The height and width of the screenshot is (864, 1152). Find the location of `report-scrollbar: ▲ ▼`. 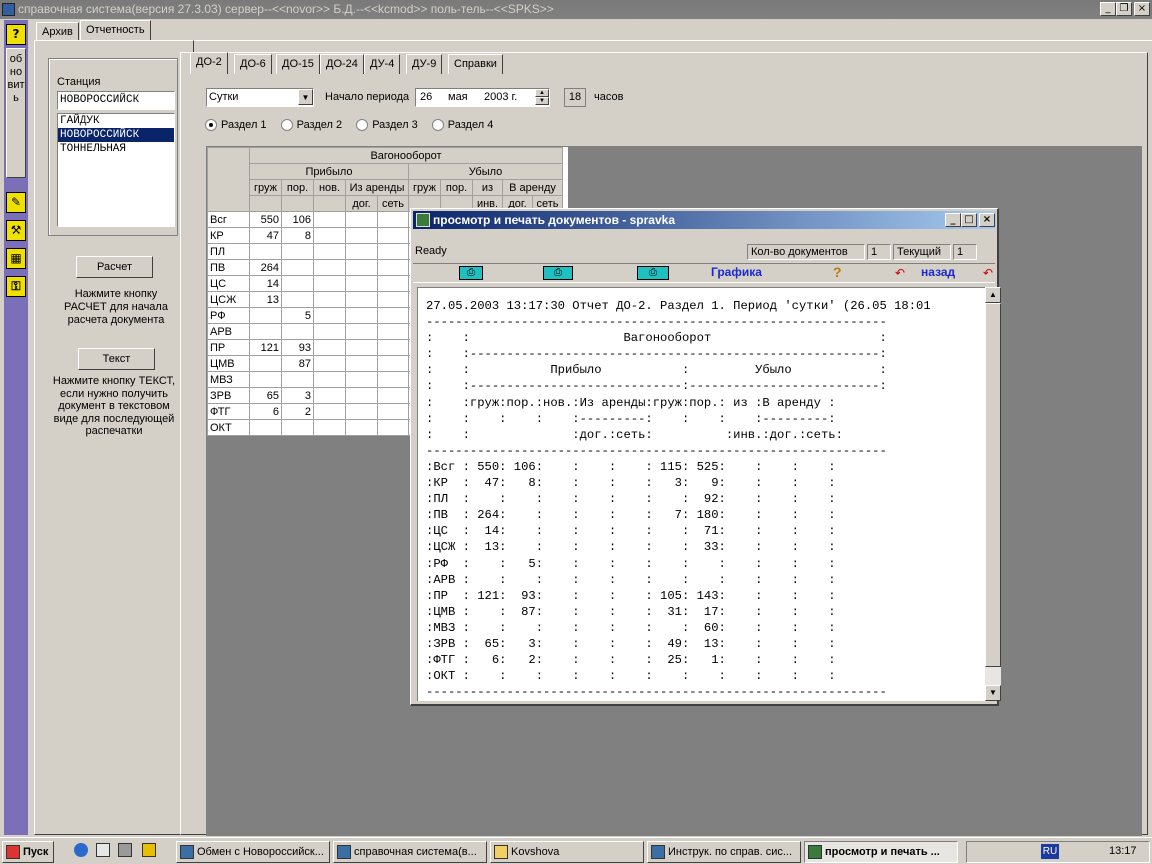

report-scrollbar: ▲ ▼ is located at coordinates (993, 494).